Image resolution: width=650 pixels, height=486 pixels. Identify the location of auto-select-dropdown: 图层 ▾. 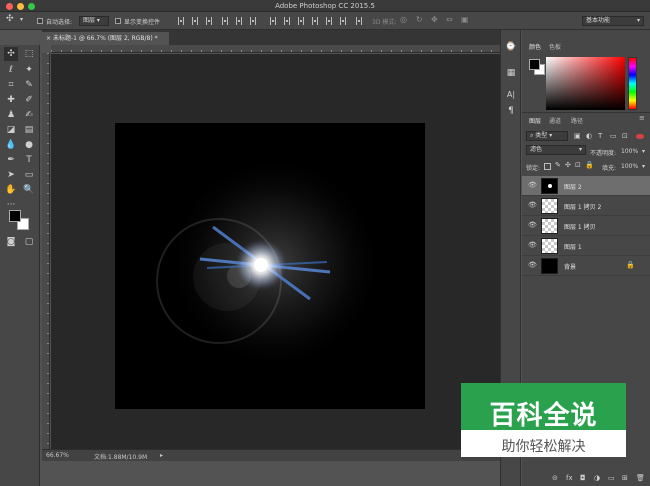
(94, 21).